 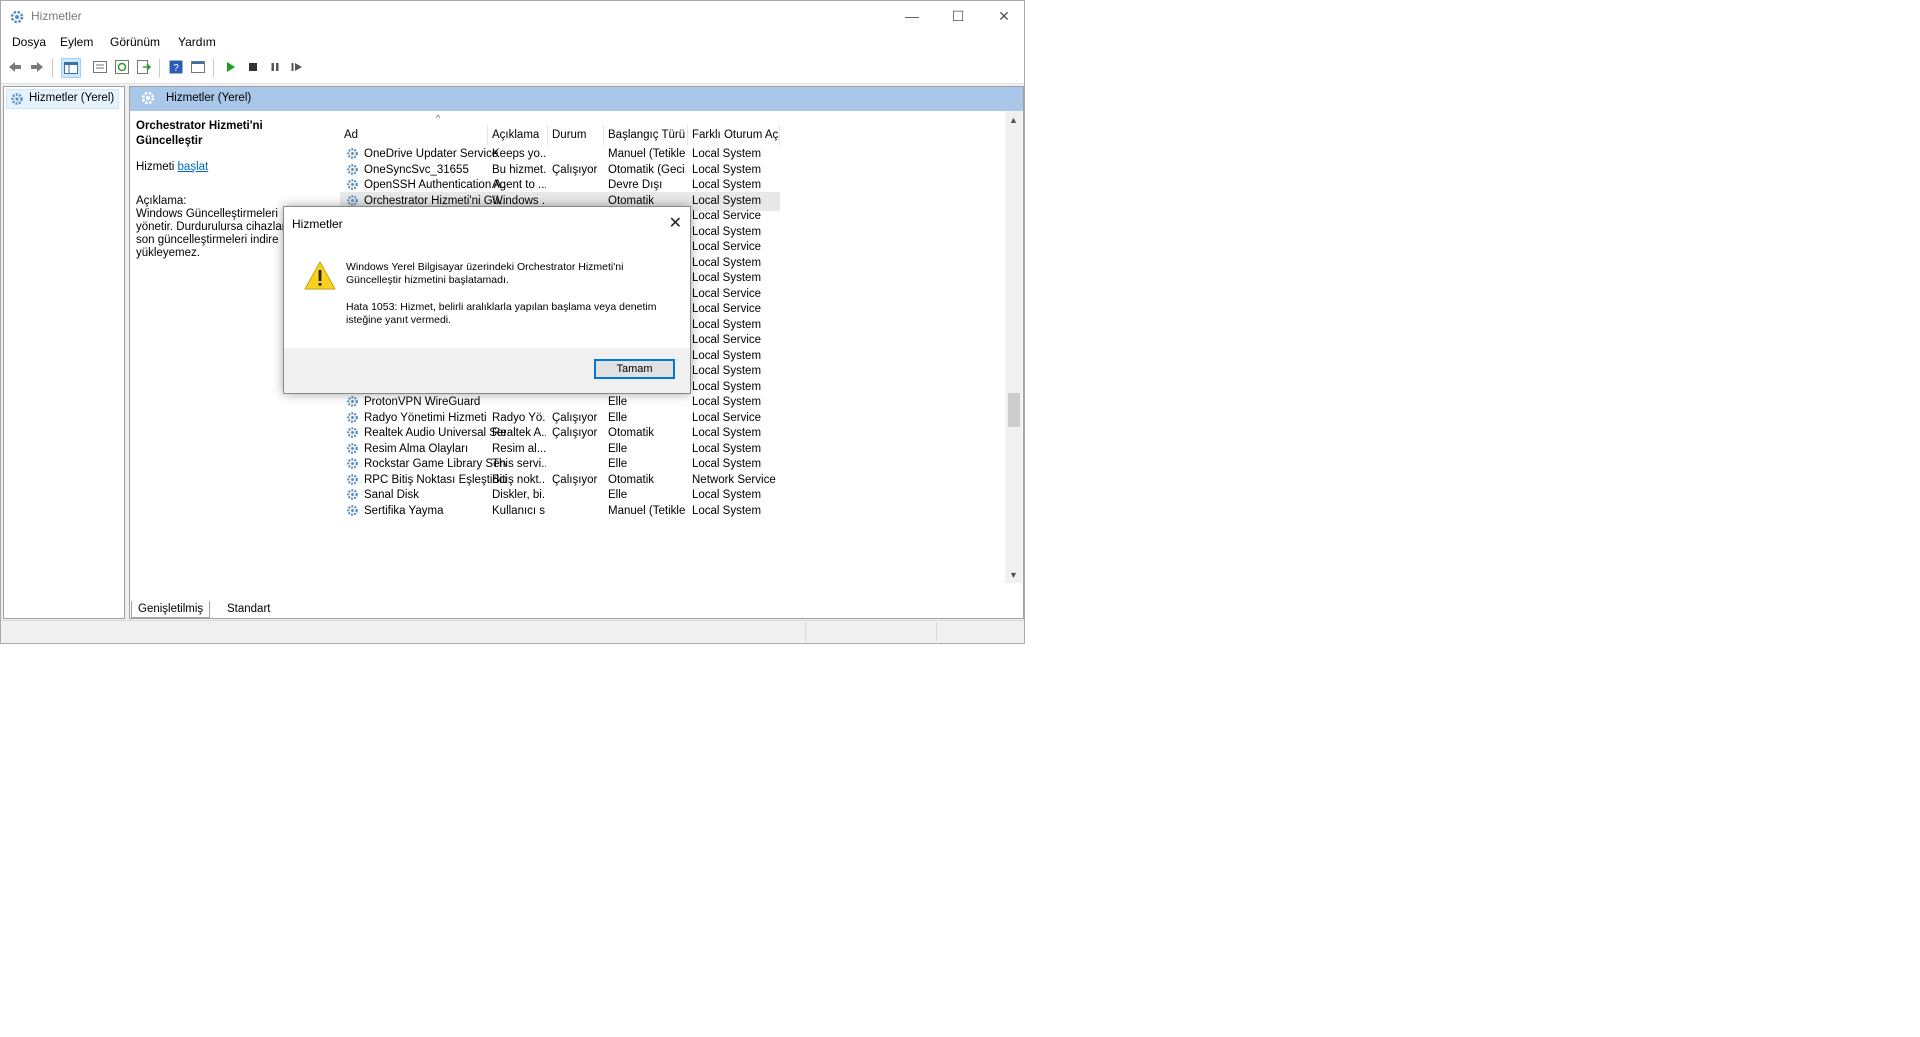 What do you see at coordinates (675, 223) in the screenshot?
I see `dialog-close-icon: ✕` at bounding box center [675, 223].